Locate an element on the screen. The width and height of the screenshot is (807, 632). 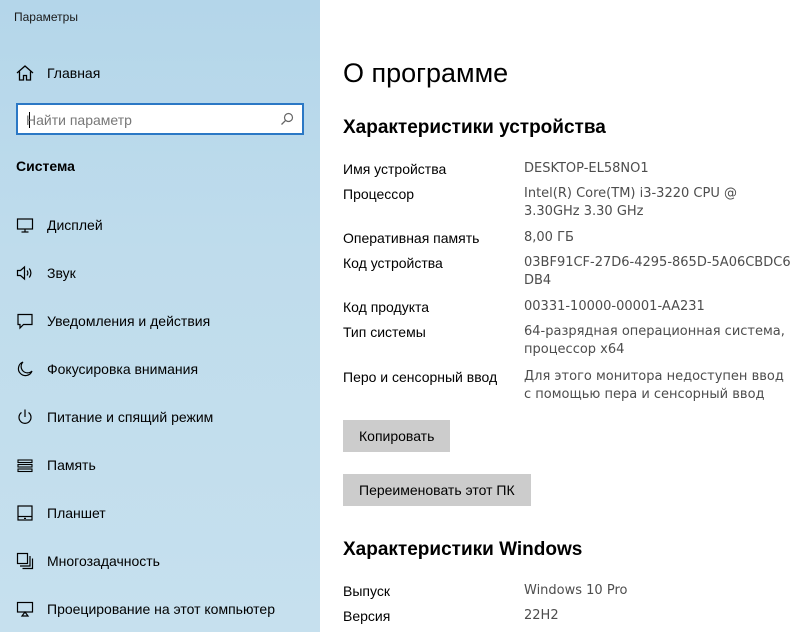
search-icon is located at coordinates (287, 121).